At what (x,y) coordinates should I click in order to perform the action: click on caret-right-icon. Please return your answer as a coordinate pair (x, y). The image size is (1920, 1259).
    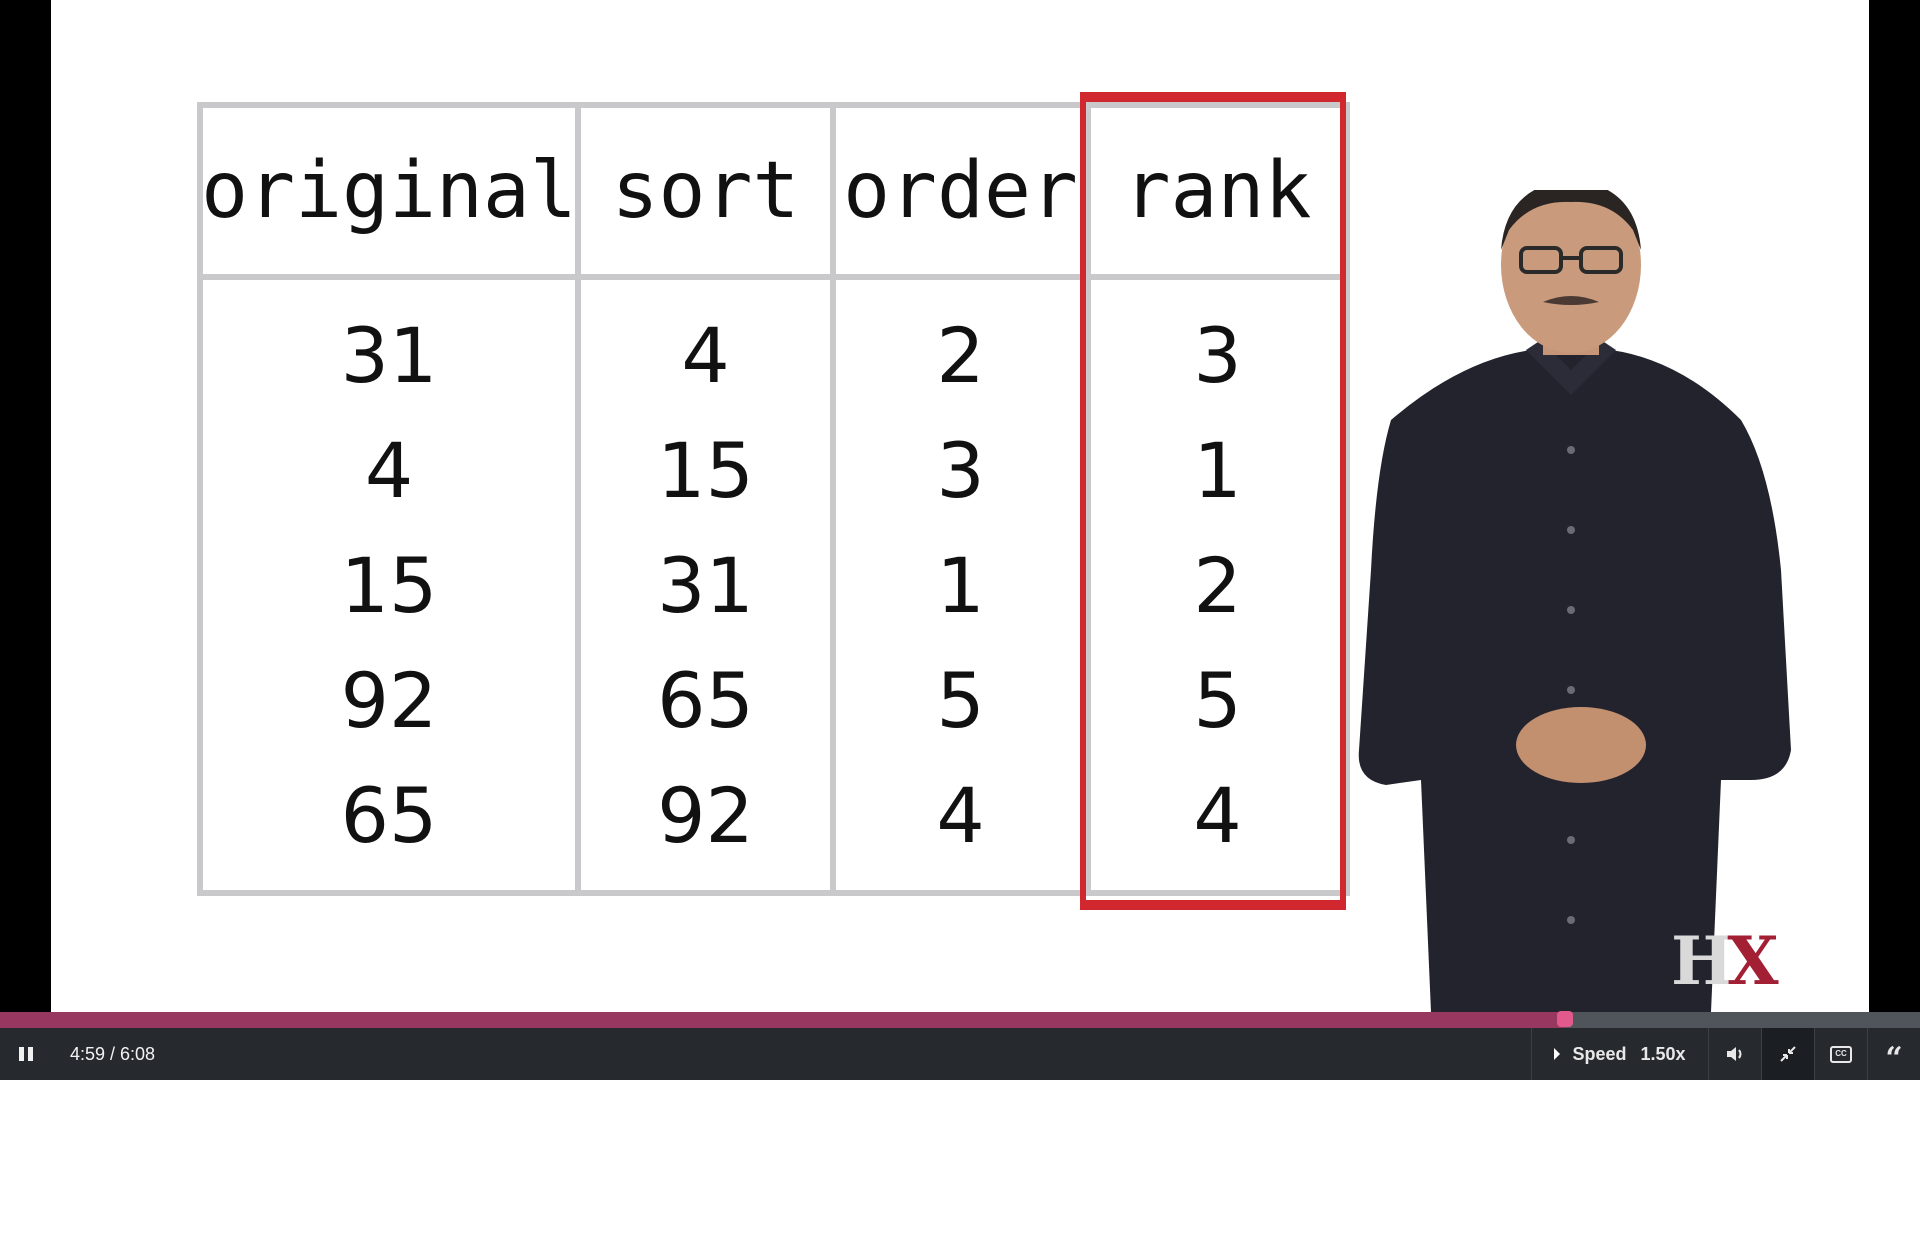
    Looking at the image, I should click on (1557, 1054).